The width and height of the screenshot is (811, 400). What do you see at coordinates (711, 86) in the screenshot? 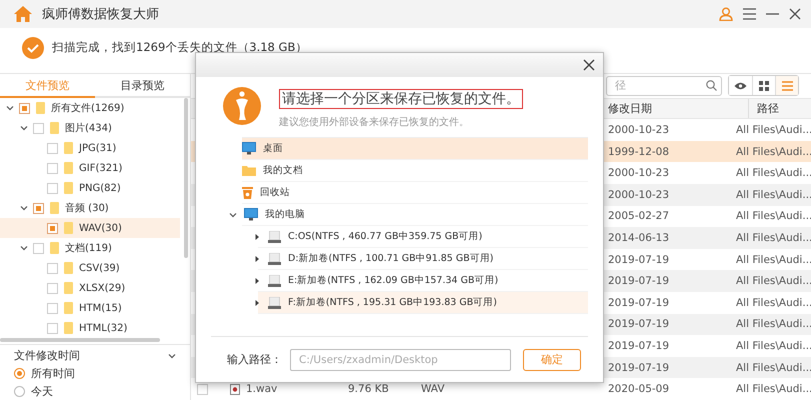
I see `search-icon` at bounding box center [711, 86].